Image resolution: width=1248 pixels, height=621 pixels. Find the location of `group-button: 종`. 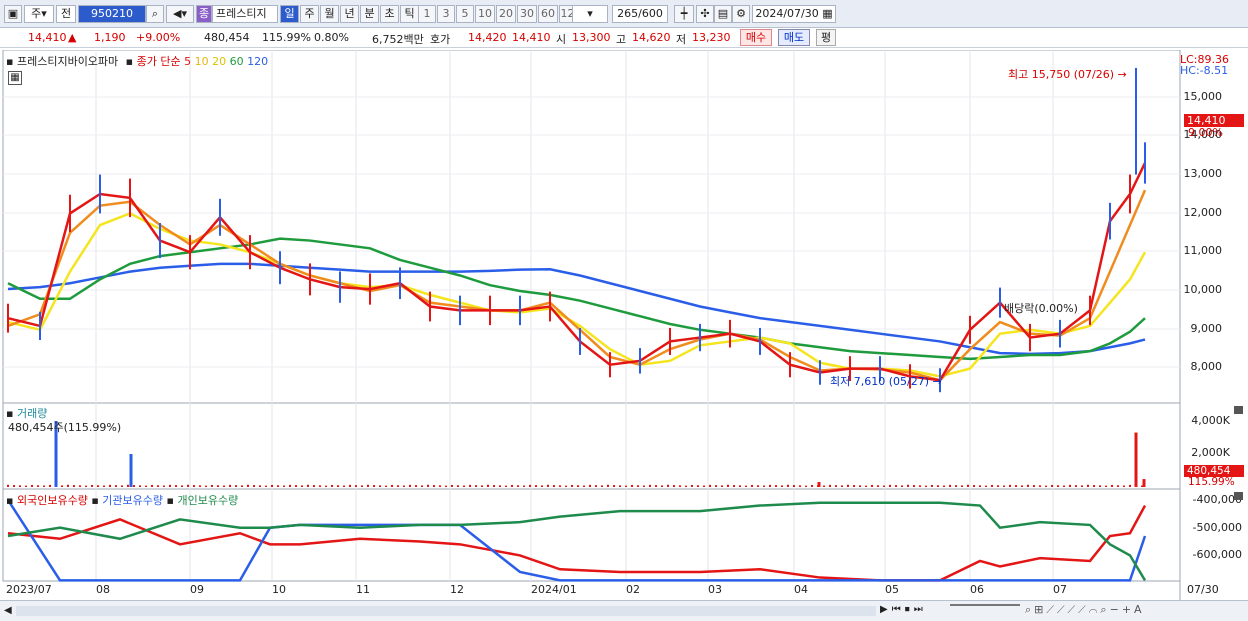

group-button: 종 is located at coordinates (204, 14).